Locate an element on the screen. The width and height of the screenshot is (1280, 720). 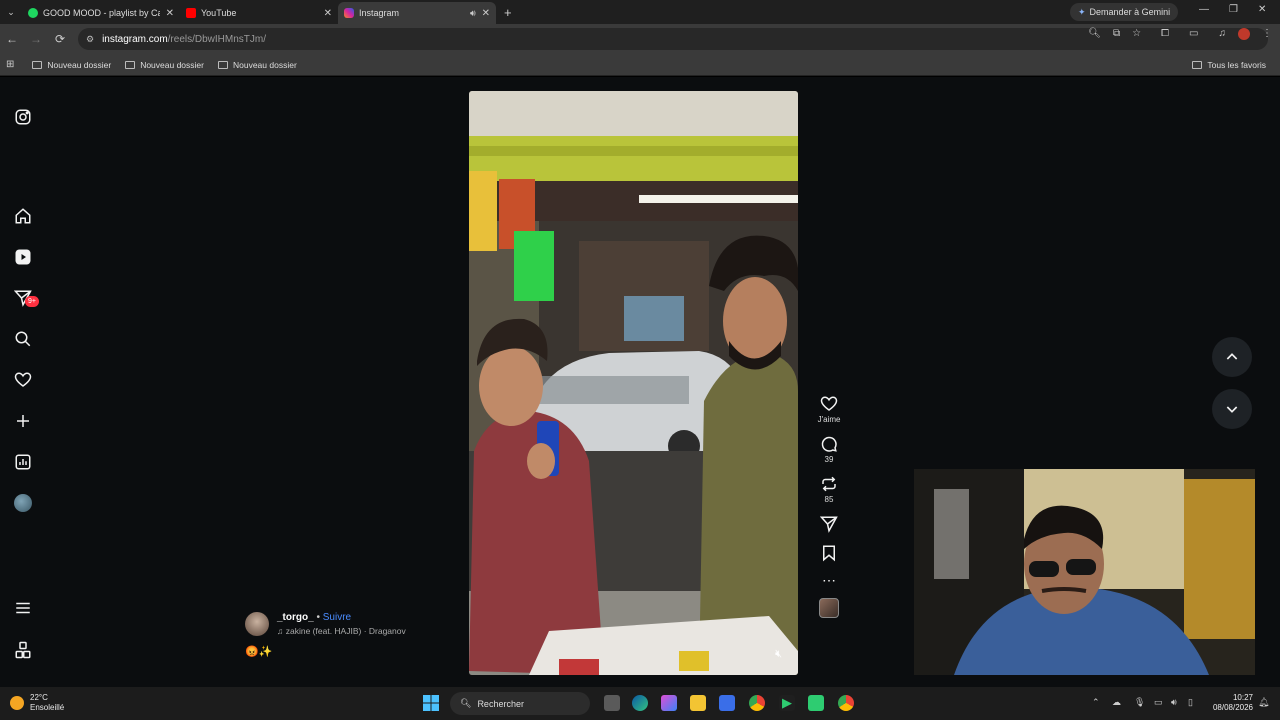
share-button is located at coordinates (829, 524).